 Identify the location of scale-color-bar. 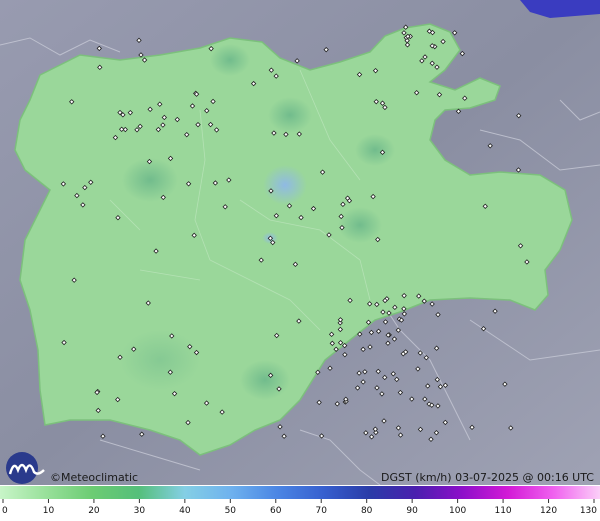
(300, 492).